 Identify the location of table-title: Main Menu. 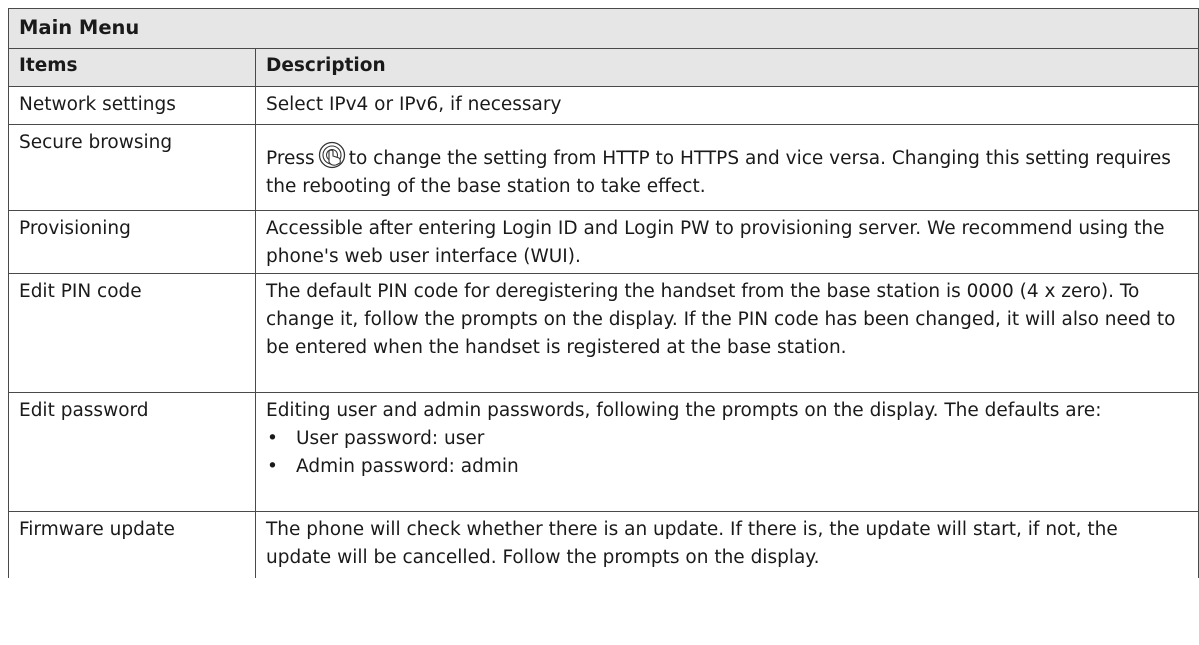
(603, 28).